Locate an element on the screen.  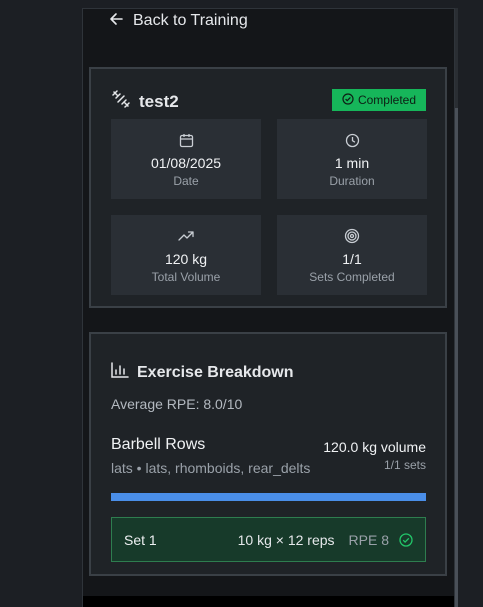
exercise-muscles: lats • lats, rhomboids, rear_delts is located at coordinates (211, 468).